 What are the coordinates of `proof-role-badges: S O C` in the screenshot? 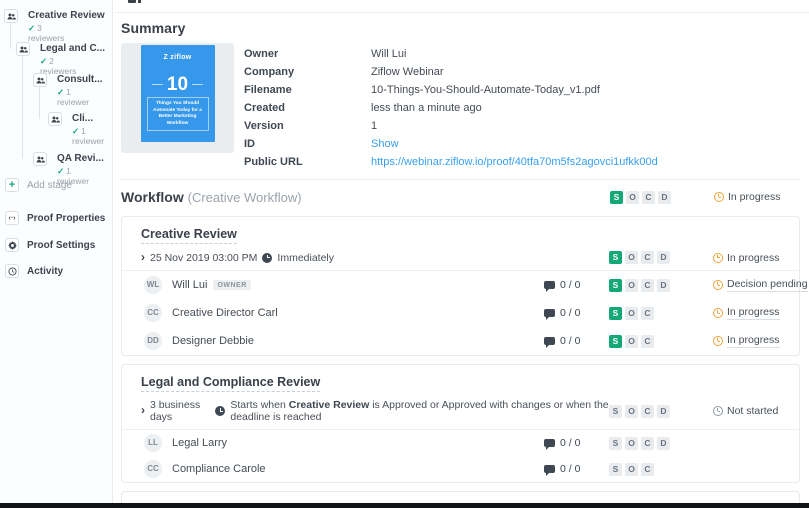 It's located at (661, 469).